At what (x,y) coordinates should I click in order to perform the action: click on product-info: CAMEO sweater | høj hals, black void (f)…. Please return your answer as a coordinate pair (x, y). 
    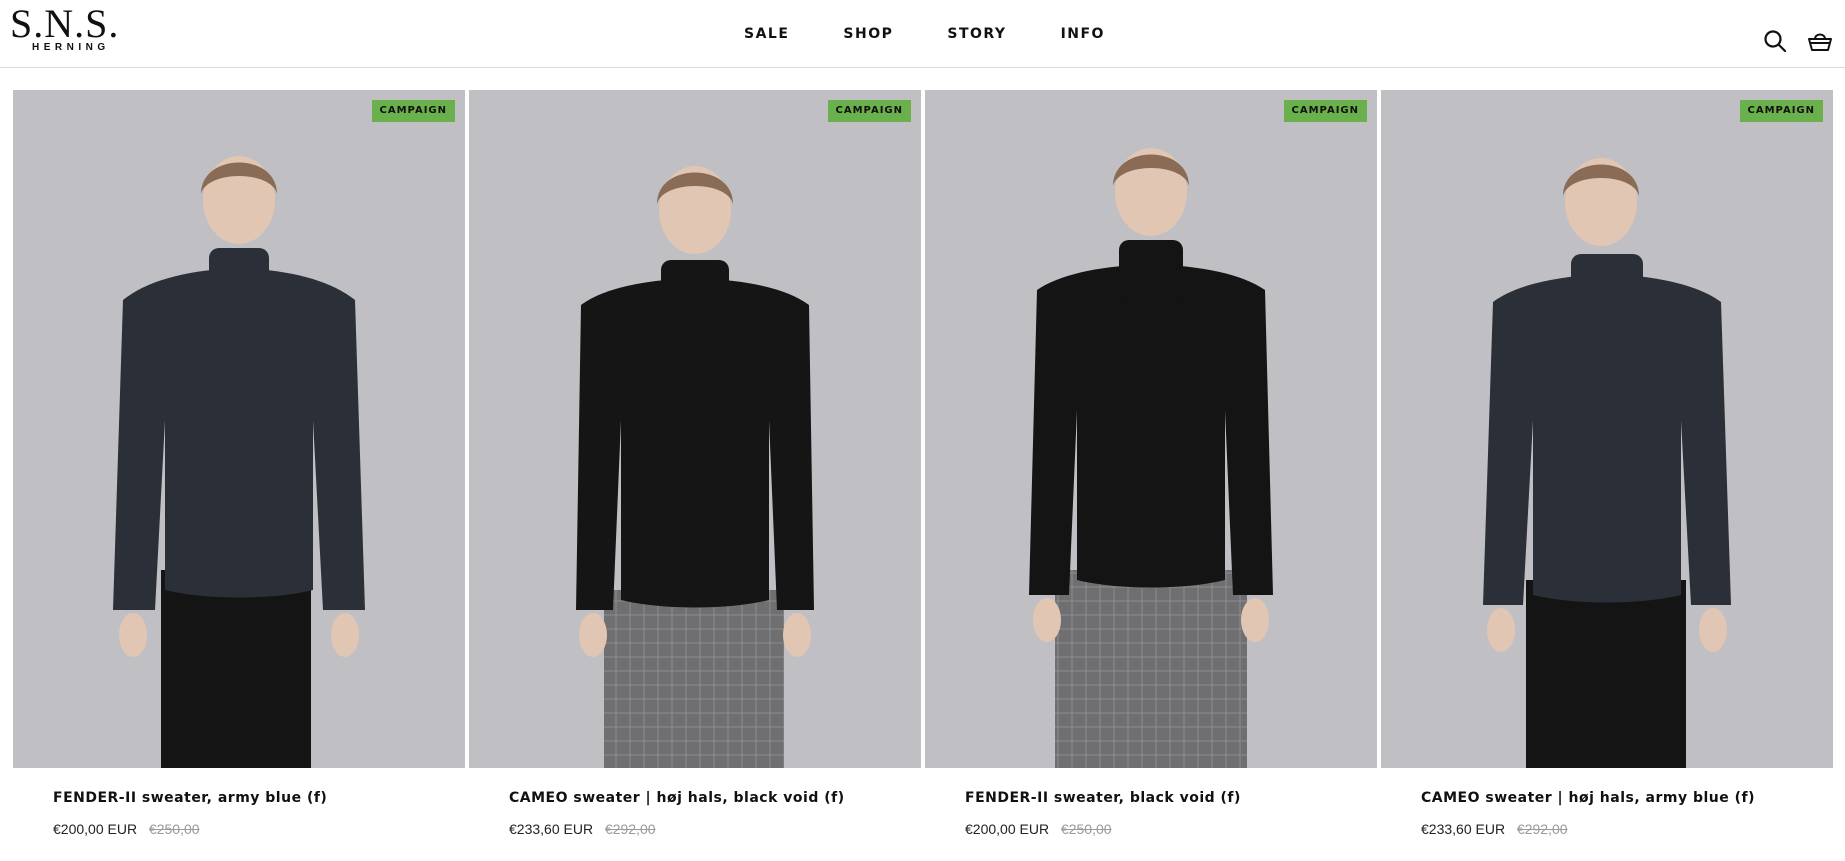
    Looking at the image, I should click on (709, 813).